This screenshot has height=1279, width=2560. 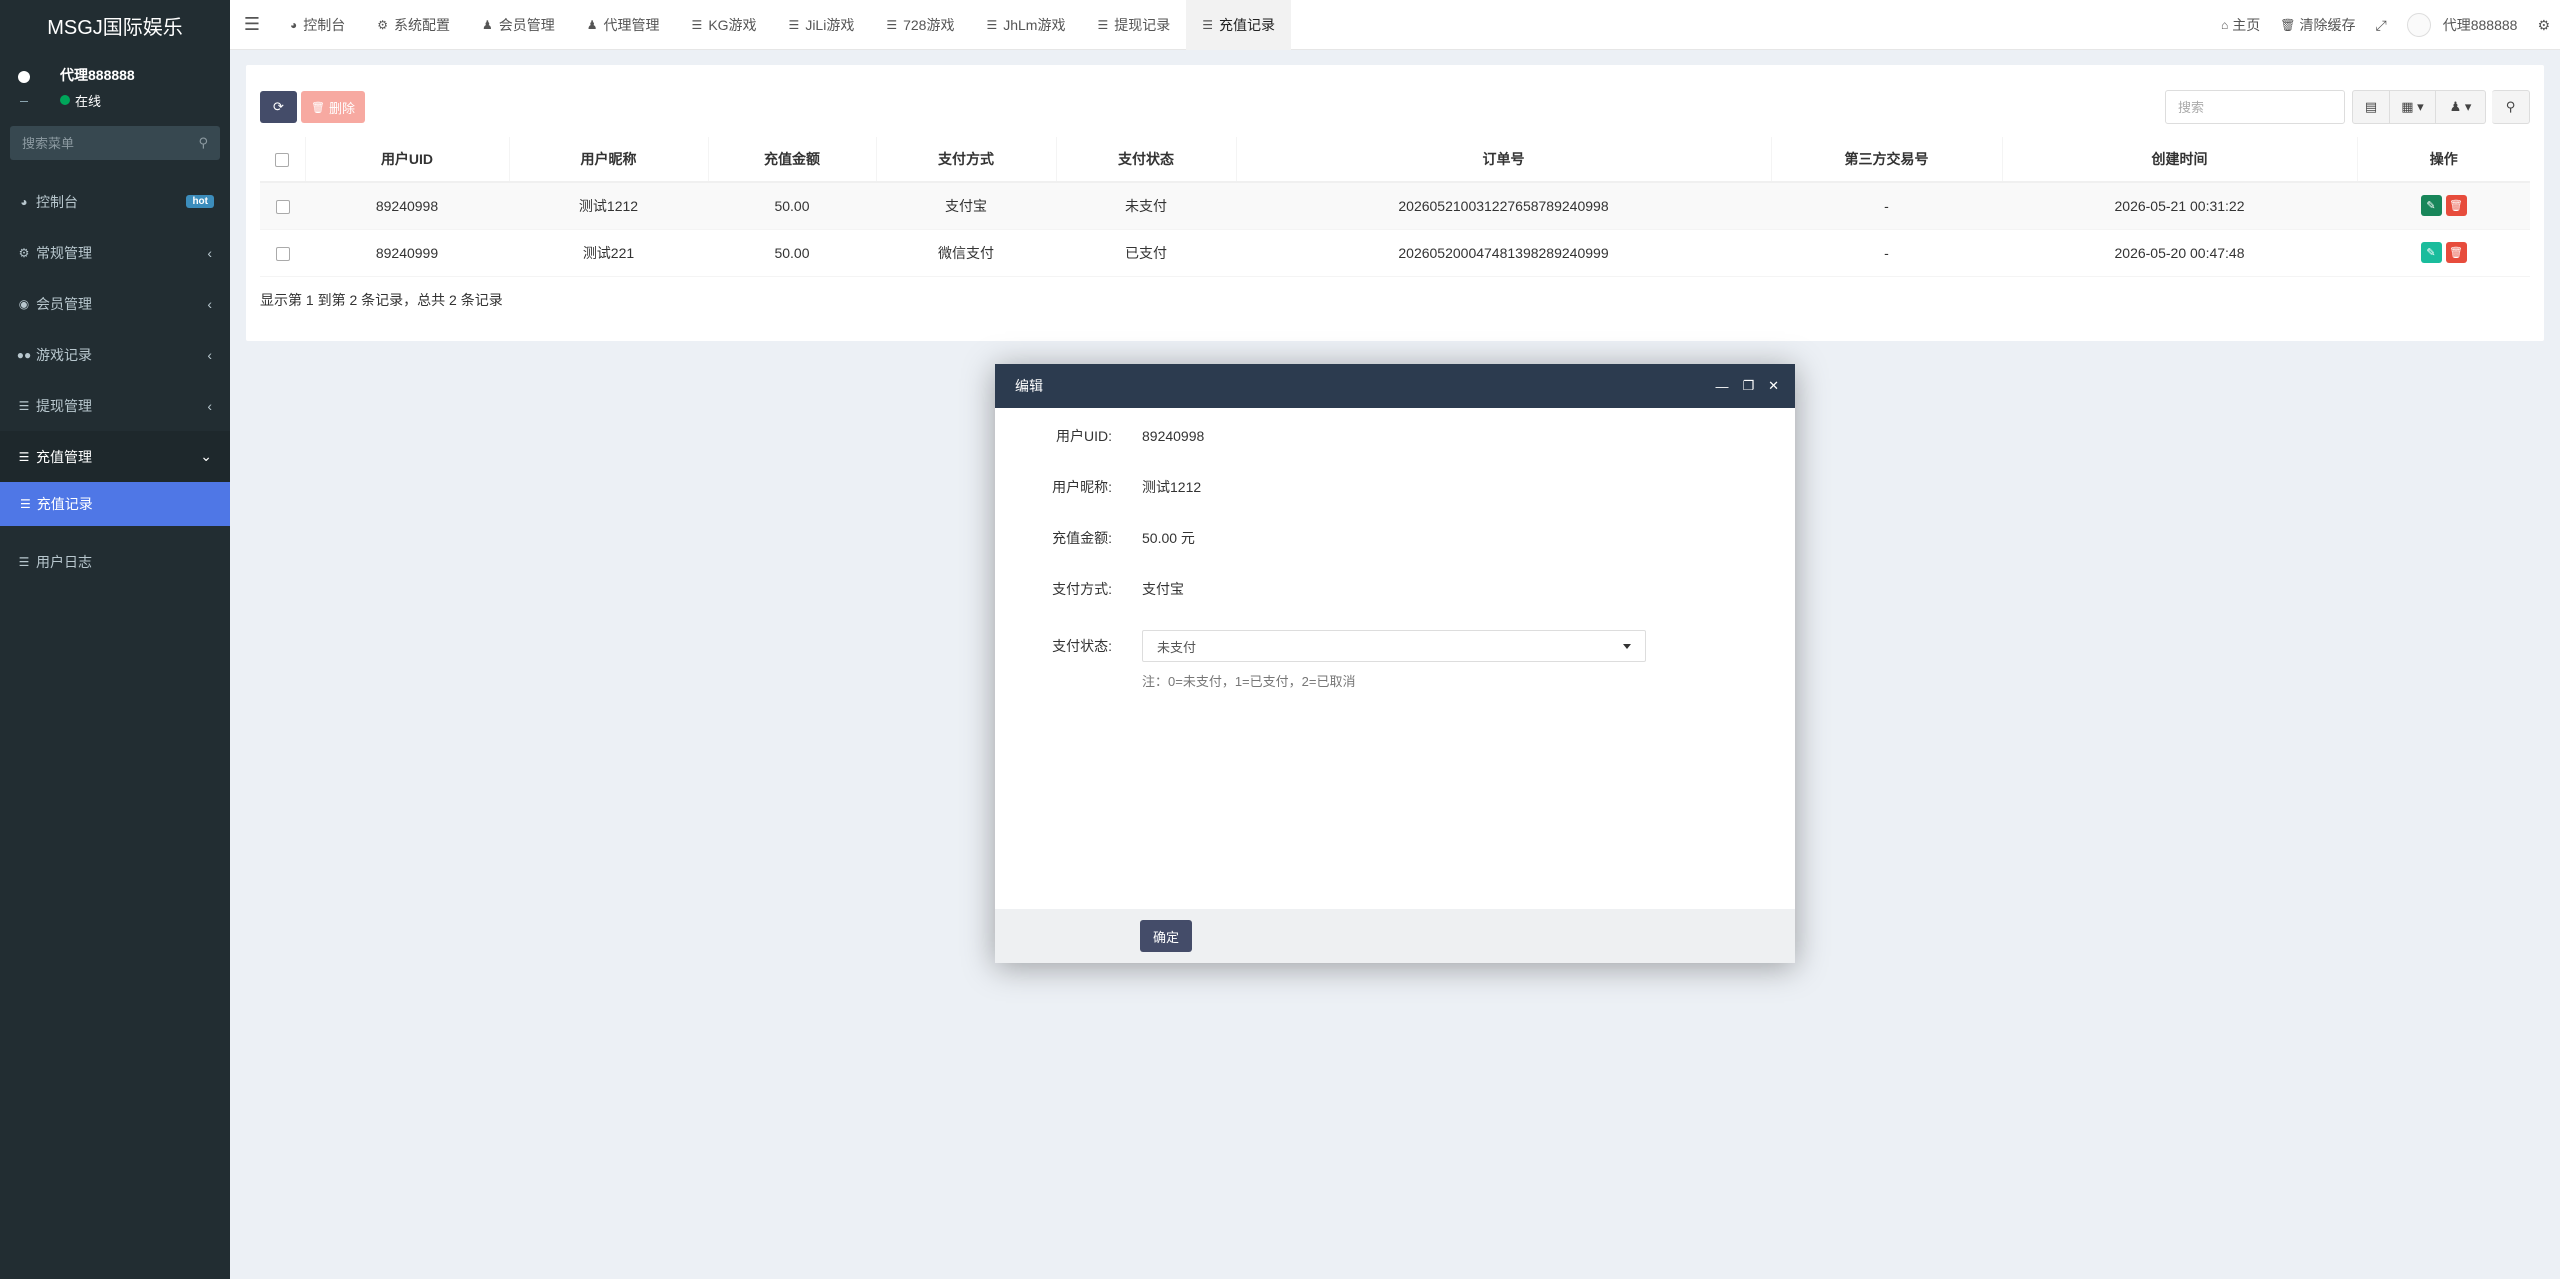 I want to click on tab-system-config: ⚙ 系统配置, so click(x=413, y=25).